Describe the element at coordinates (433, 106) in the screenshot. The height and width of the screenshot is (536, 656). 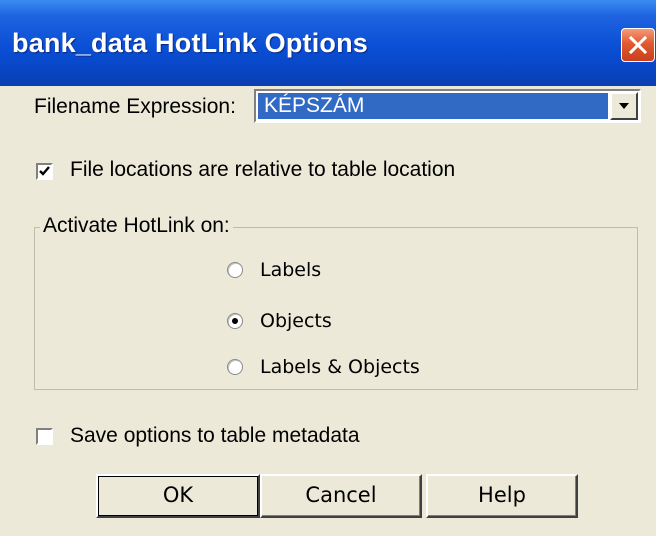
I see `filename-expression-value: KÉPSZÁM` at that location.